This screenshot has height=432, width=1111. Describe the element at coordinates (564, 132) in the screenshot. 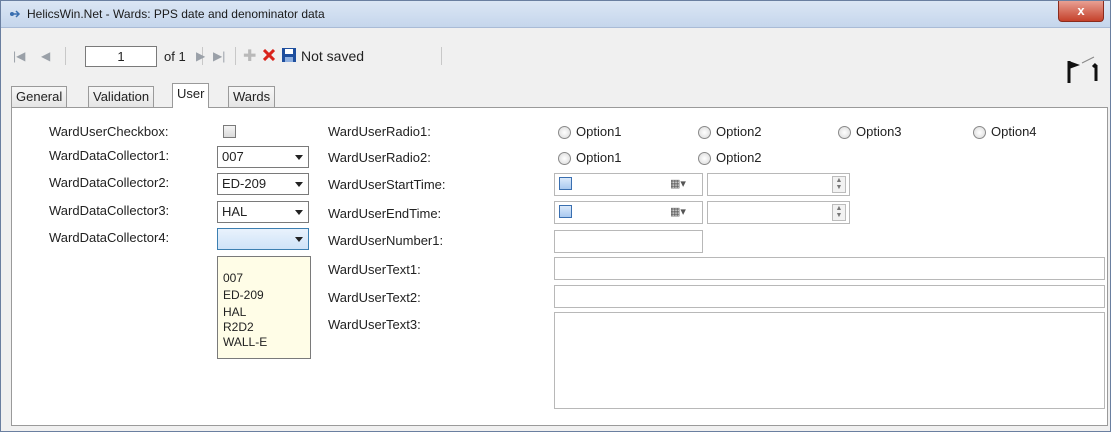

I see `radio1-option1` at that location.